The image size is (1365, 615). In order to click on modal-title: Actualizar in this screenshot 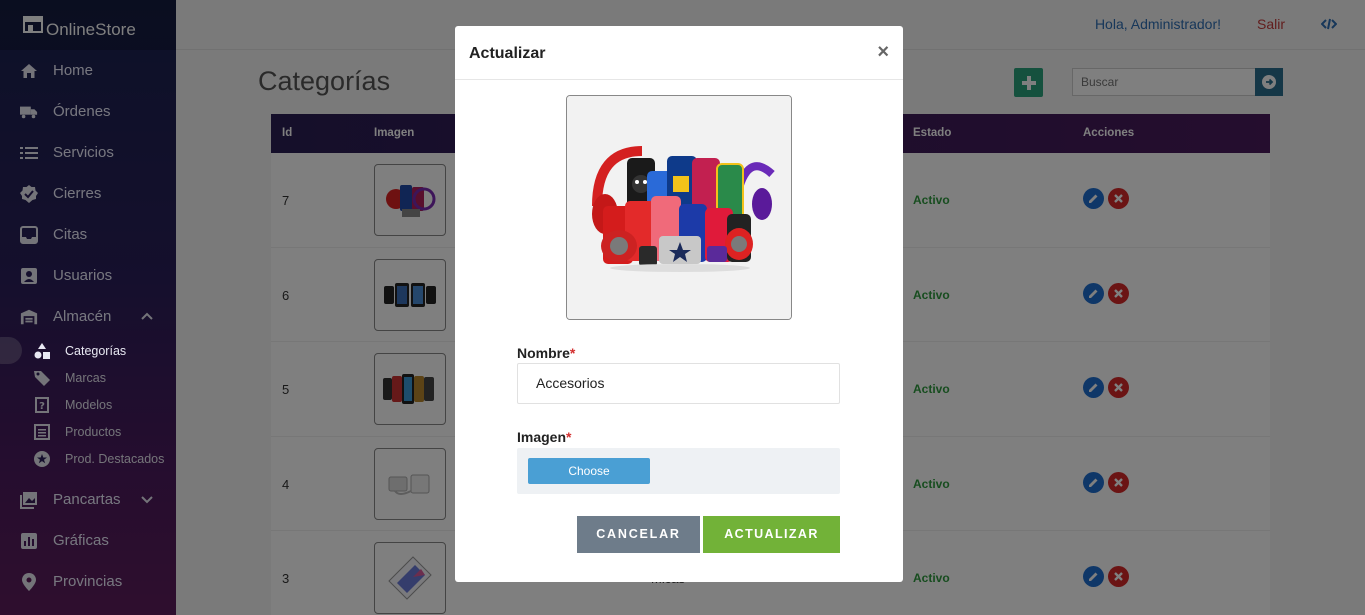, I will do `click(507, 53)`.